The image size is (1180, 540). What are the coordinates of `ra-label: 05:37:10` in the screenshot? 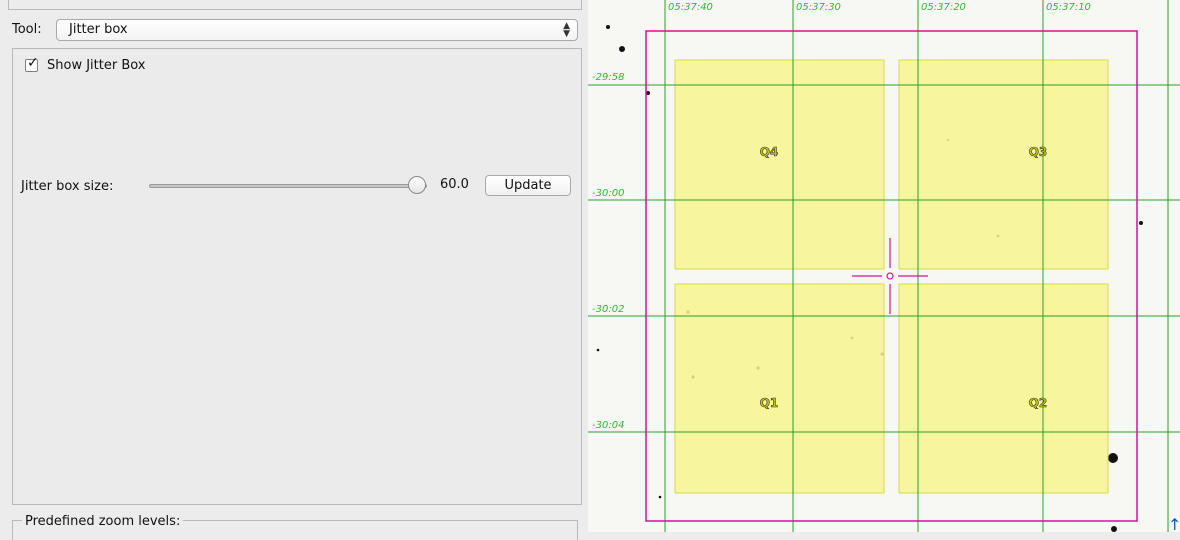 It's located at (1068, 7).